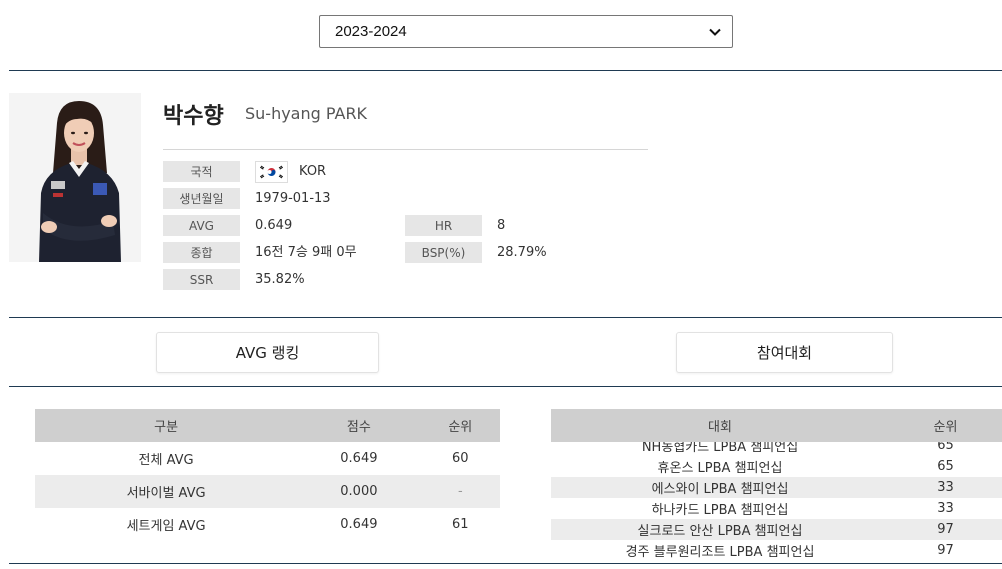 Image resolution: width=1002 pixels, height=569 pixels. I want to click on value-ssr: 35.82%, so click(280, 279).